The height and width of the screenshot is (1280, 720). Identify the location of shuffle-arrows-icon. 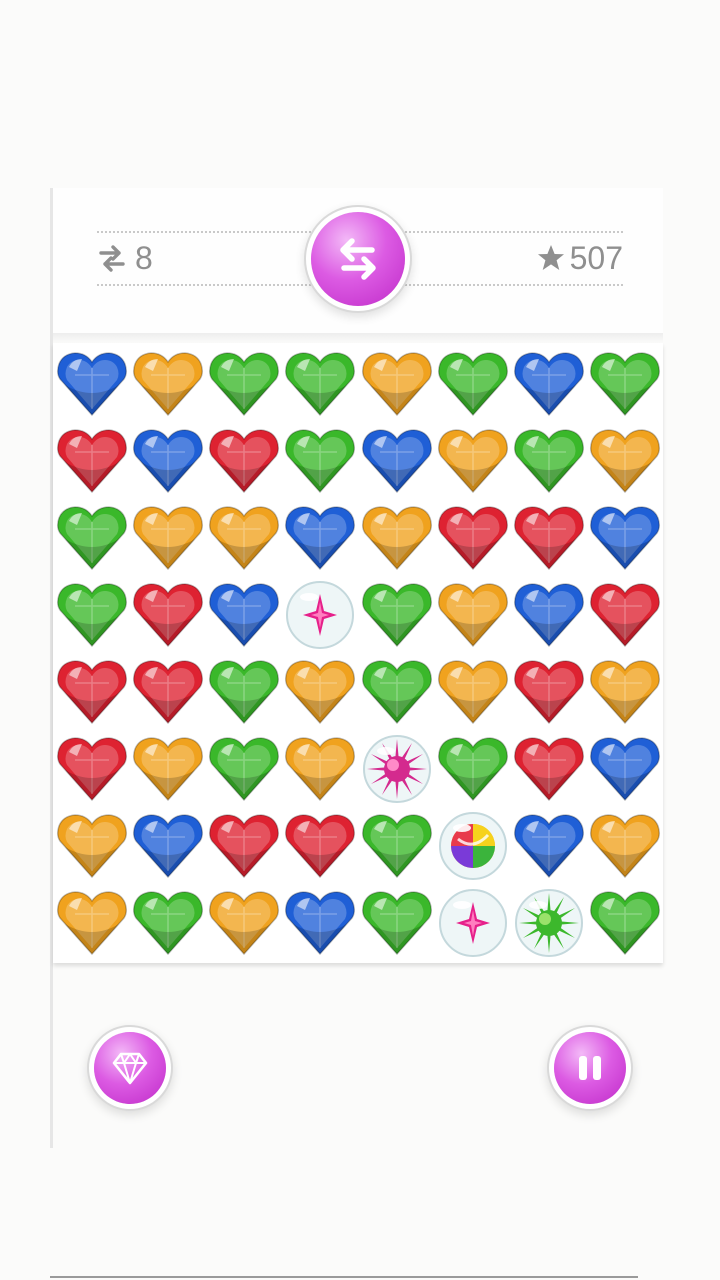
(358, 259).